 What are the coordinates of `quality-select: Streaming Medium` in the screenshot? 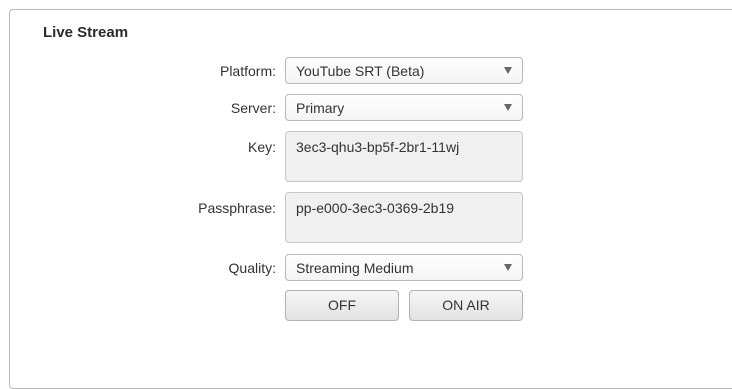 It's located at (404, 267).